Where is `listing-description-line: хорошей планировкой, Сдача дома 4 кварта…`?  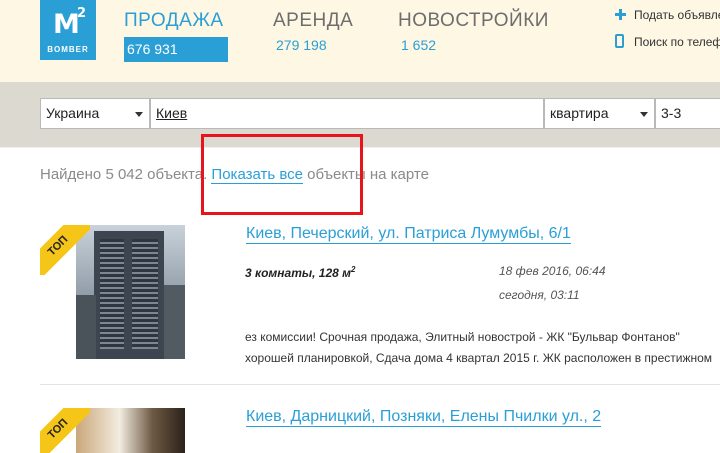
listing-description-line: хорошей планировкой, Сдача дома 4 кварта… is located at coordinates (479, 358).